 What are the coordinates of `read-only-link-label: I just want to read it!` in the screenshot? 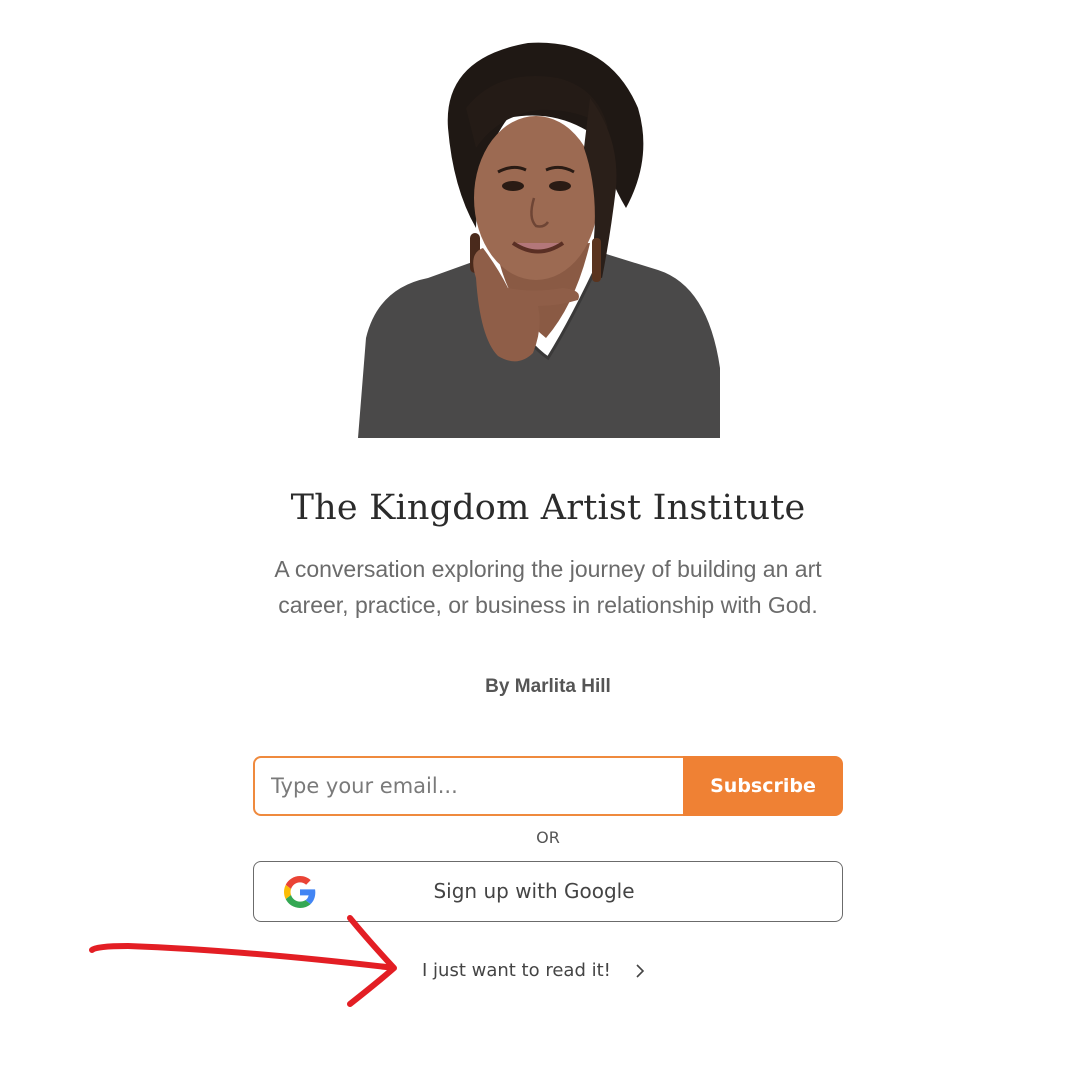 It's located at (516, 970).